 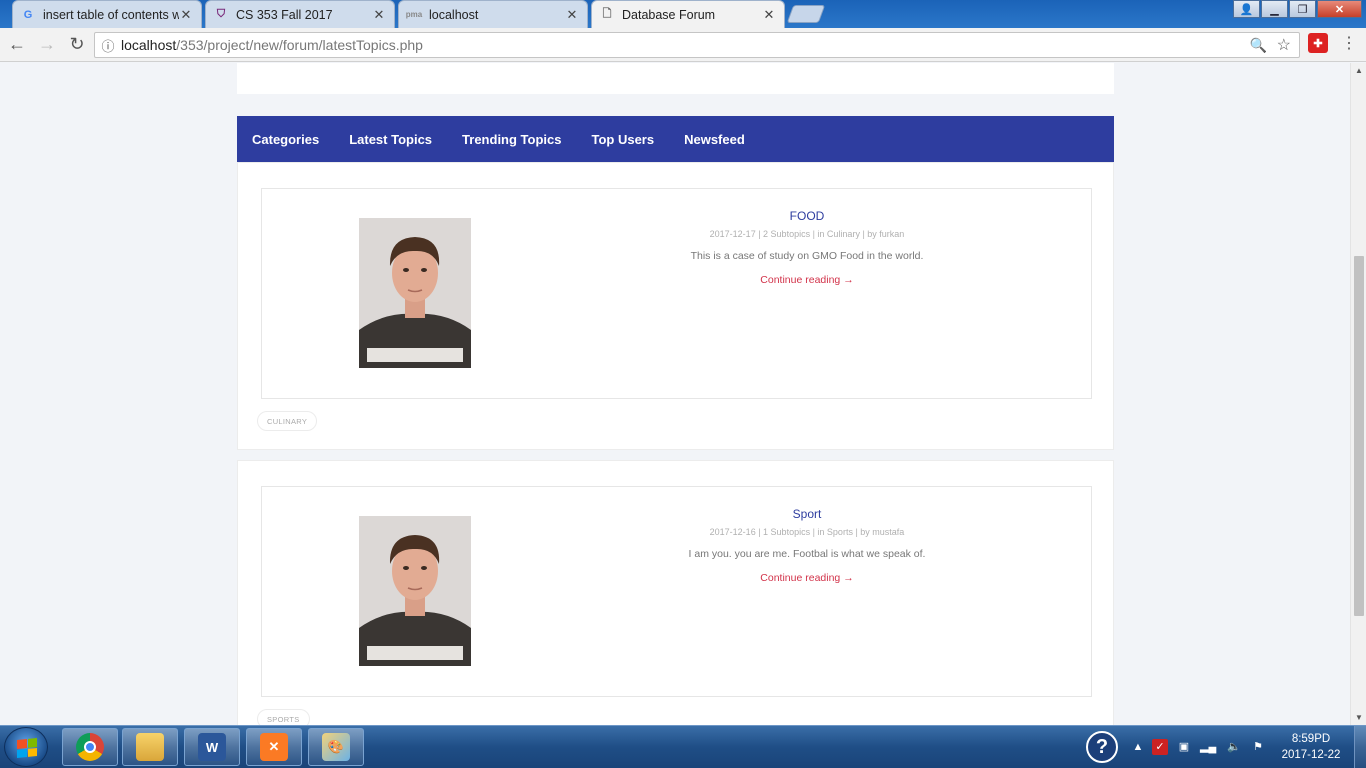 I want to click on windows-taskbar: W ✕ 🎨 ? ▲ ✓ ▣ ▂▄ 🔈 ⚑ 8:59PD 2017-12-22, so click(x=683, y=746).